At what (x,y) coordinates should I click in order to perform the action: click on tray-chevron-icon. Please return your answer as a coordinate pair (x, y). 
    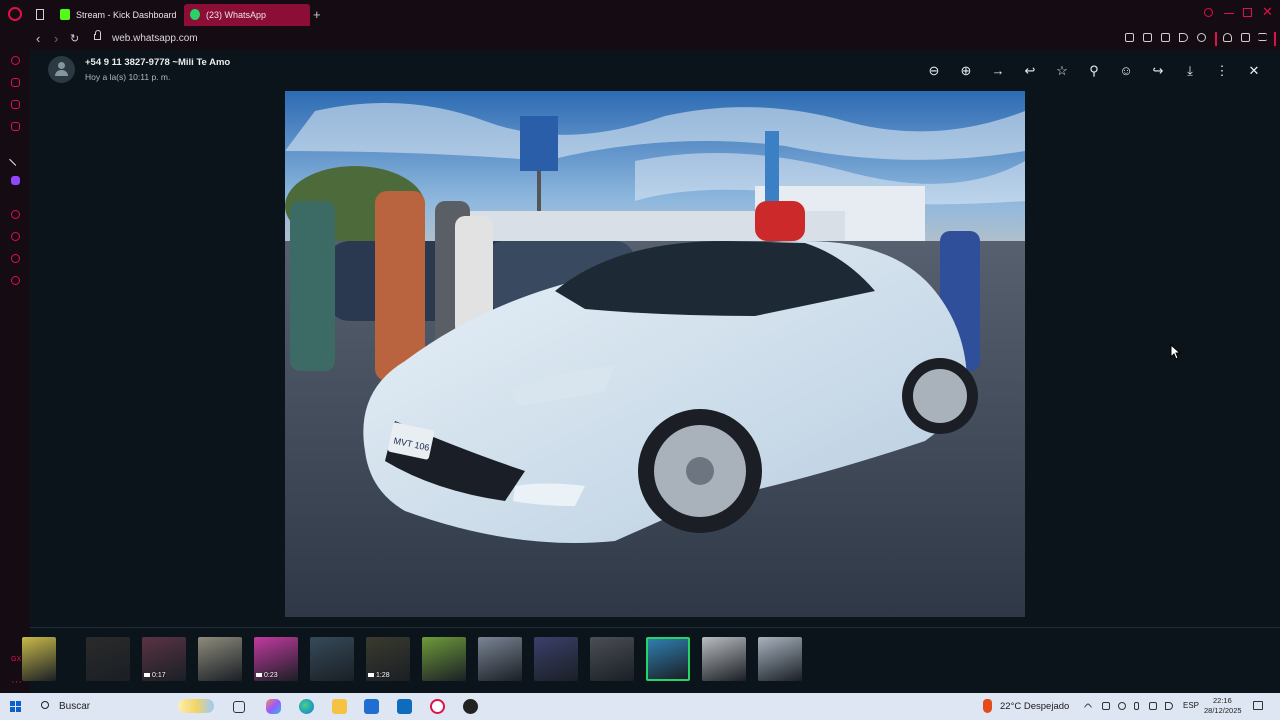
    Looking at the image, I should click on (1088, 707).